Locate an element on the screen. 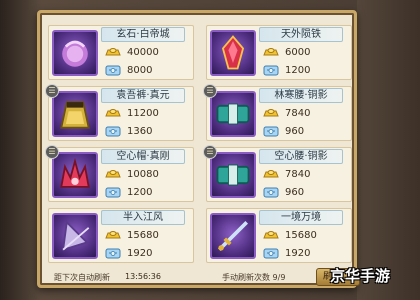 The width and height of the screenshot is (420, 300). shop-item-card: 林寒腰·铜影 7840 960 ☰ is located at coordinates (277, 112).